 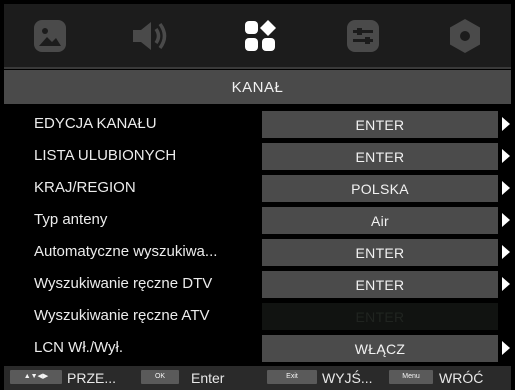 What do you see at coordinates (257, 188) in the screenshot?
I see `menu-item-country-region: KRAJ/REGION POLSKA` at bounding box center [257, 188].